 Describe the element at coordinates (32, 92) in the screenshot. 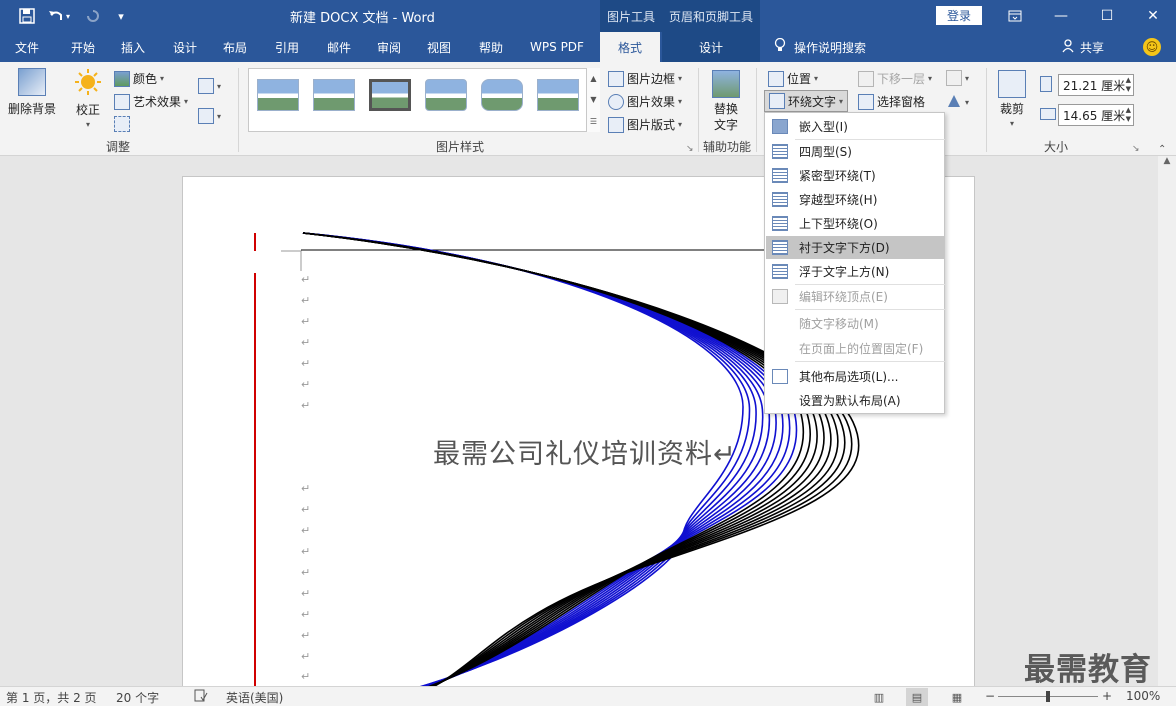

I see `remove-background-button: 删除背景` at that location.